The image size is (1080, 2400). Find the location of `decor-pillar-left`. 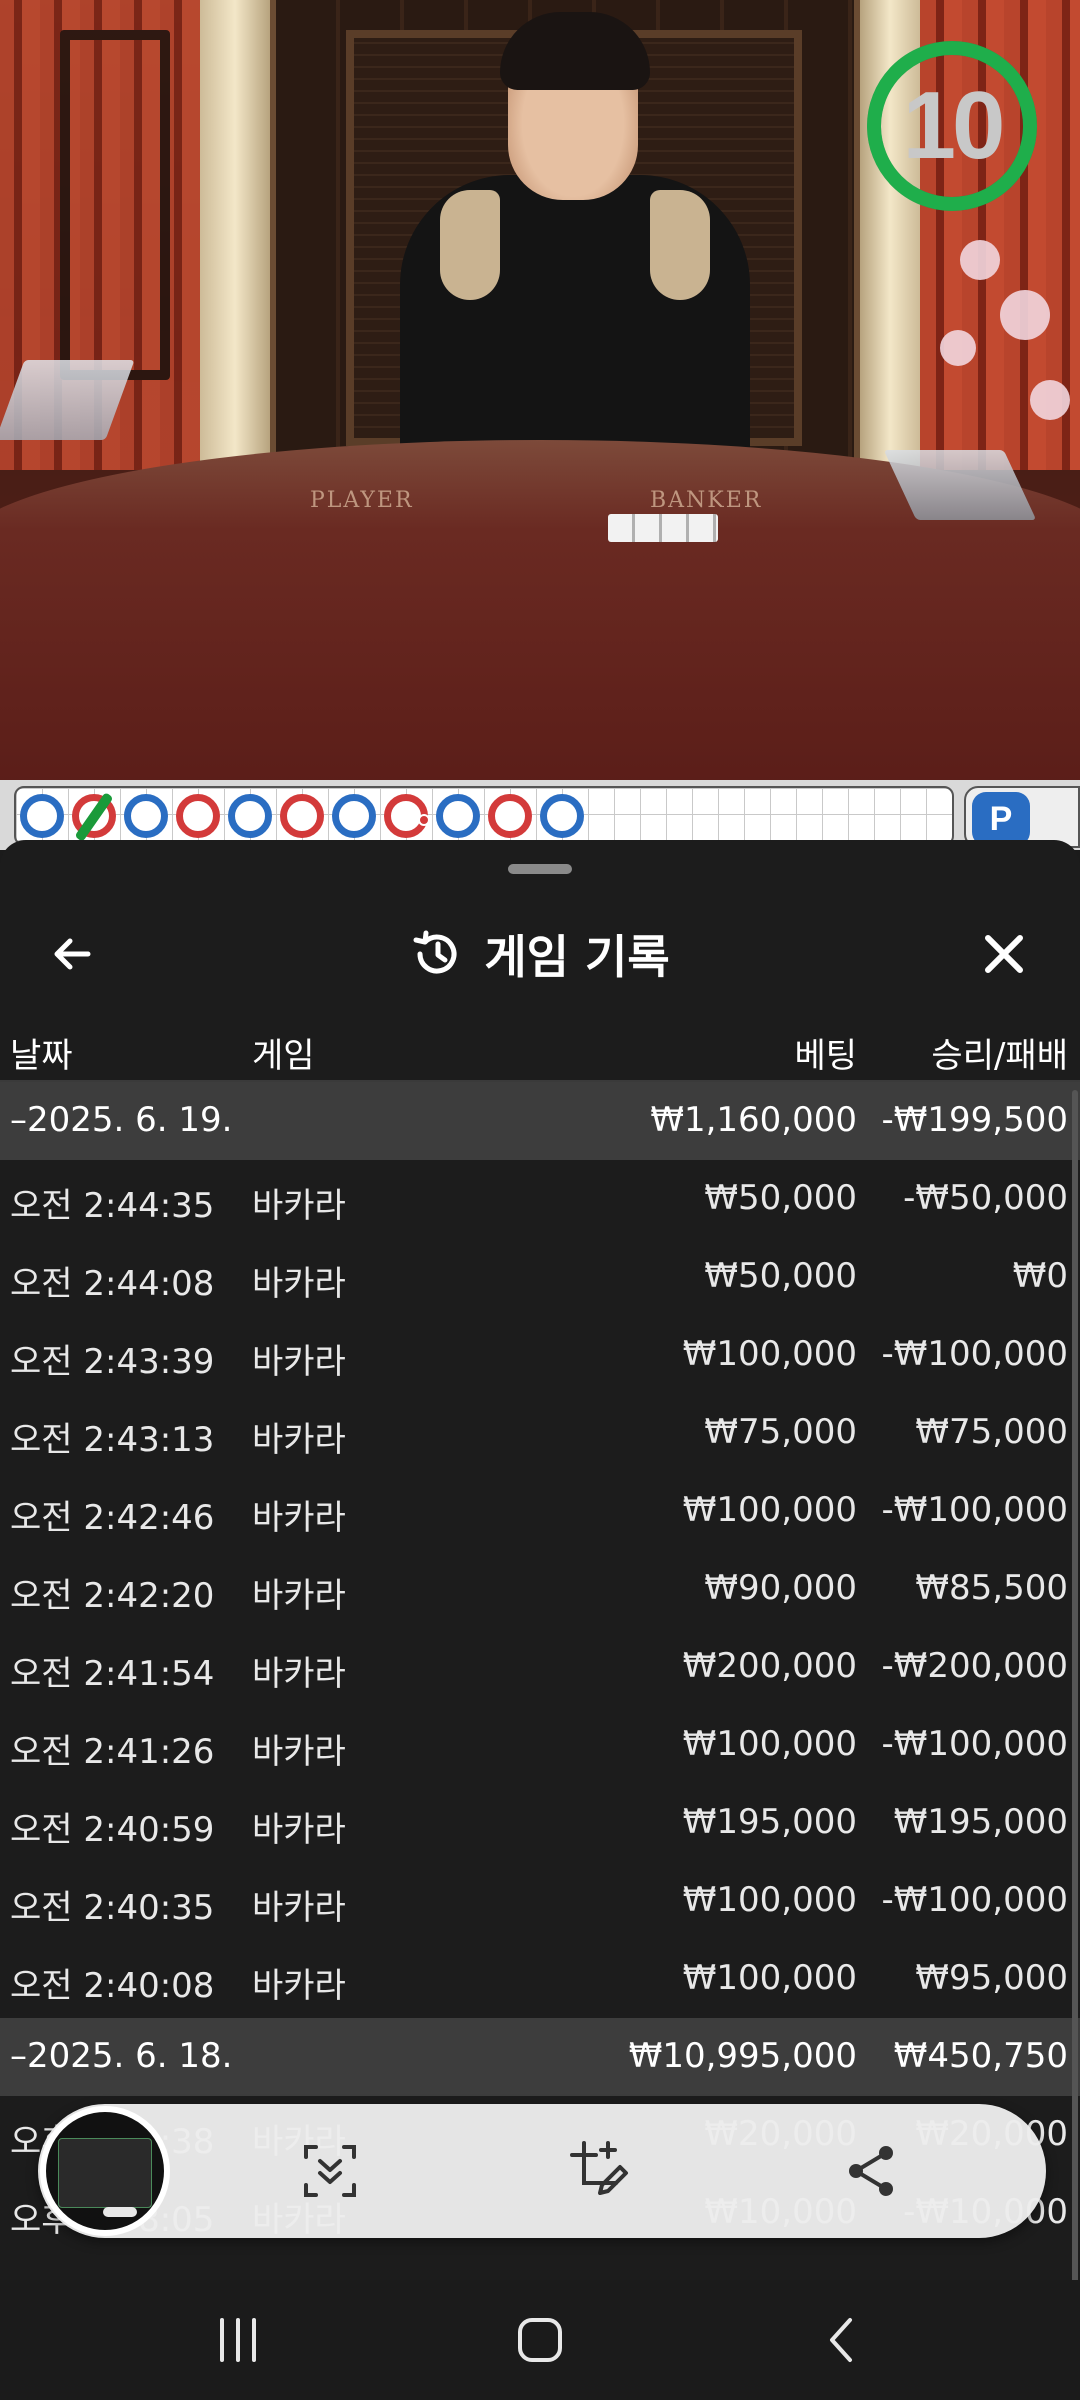

decor-pillar-left is located at coordinates (235, 235).